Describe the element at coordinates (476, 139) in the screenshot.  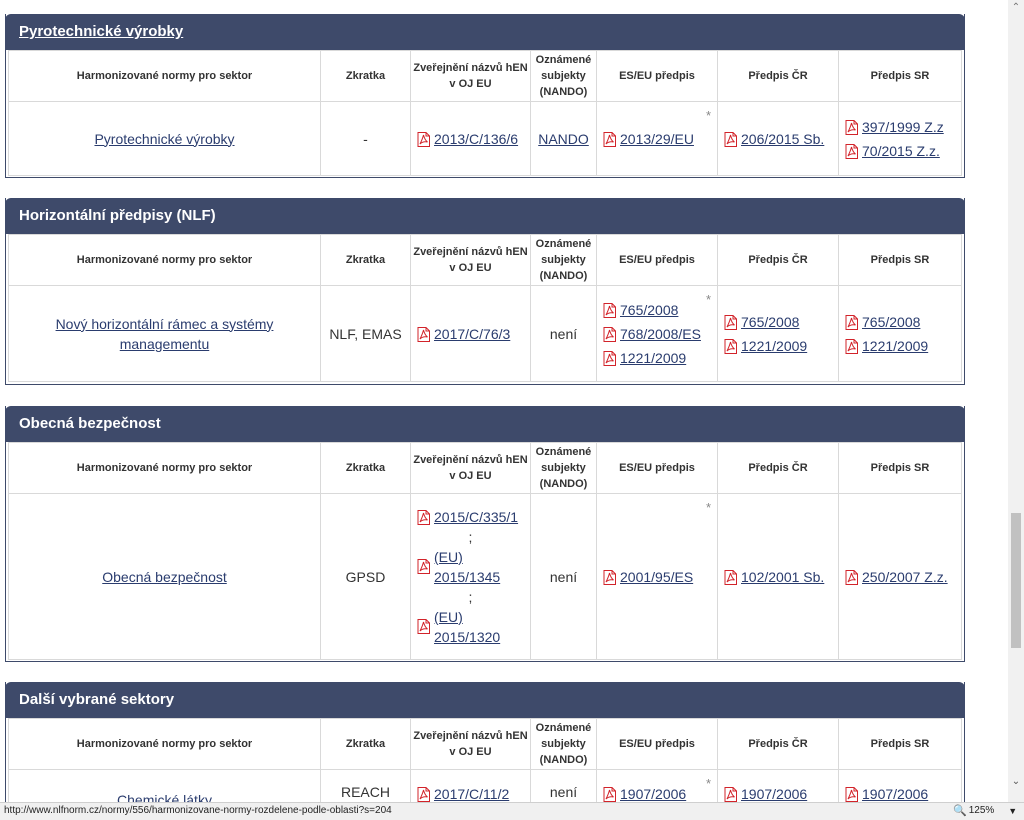
I see `publ-link: 2013/C/136/6` at that location.